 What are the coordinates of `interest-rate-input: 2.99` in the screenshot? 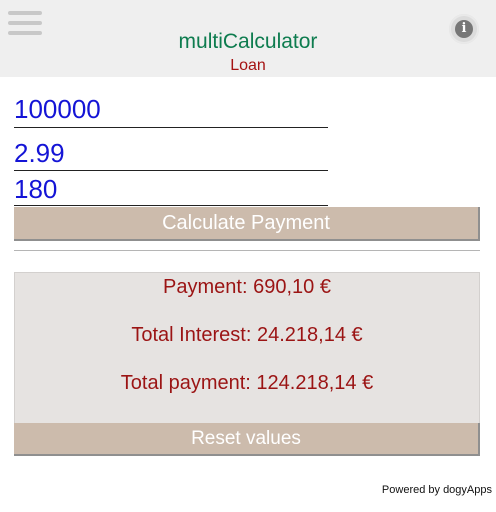 It's located at (171, 154).